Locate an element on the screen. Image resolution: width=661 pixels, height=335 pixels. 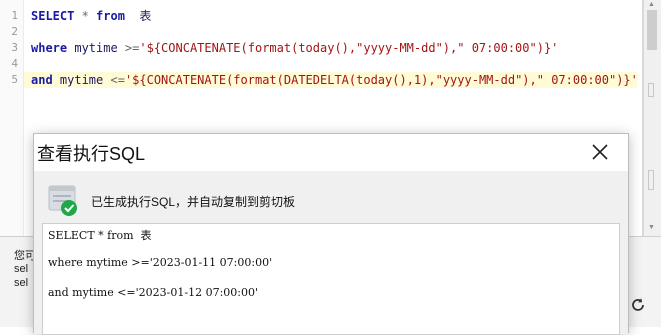
result-line: SELECT * from 表 is located at coordinates (100, 235).